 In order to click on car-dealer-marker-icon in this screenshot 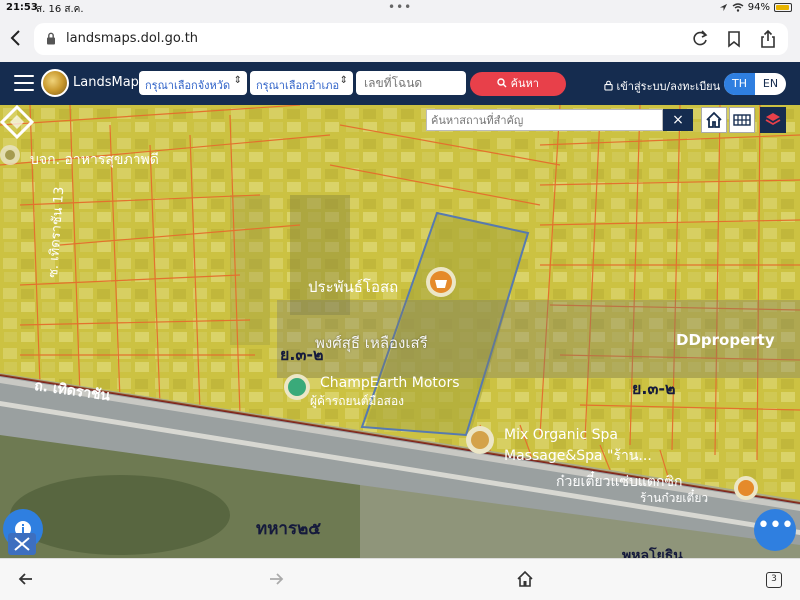, I will do `click(298, 388)`.